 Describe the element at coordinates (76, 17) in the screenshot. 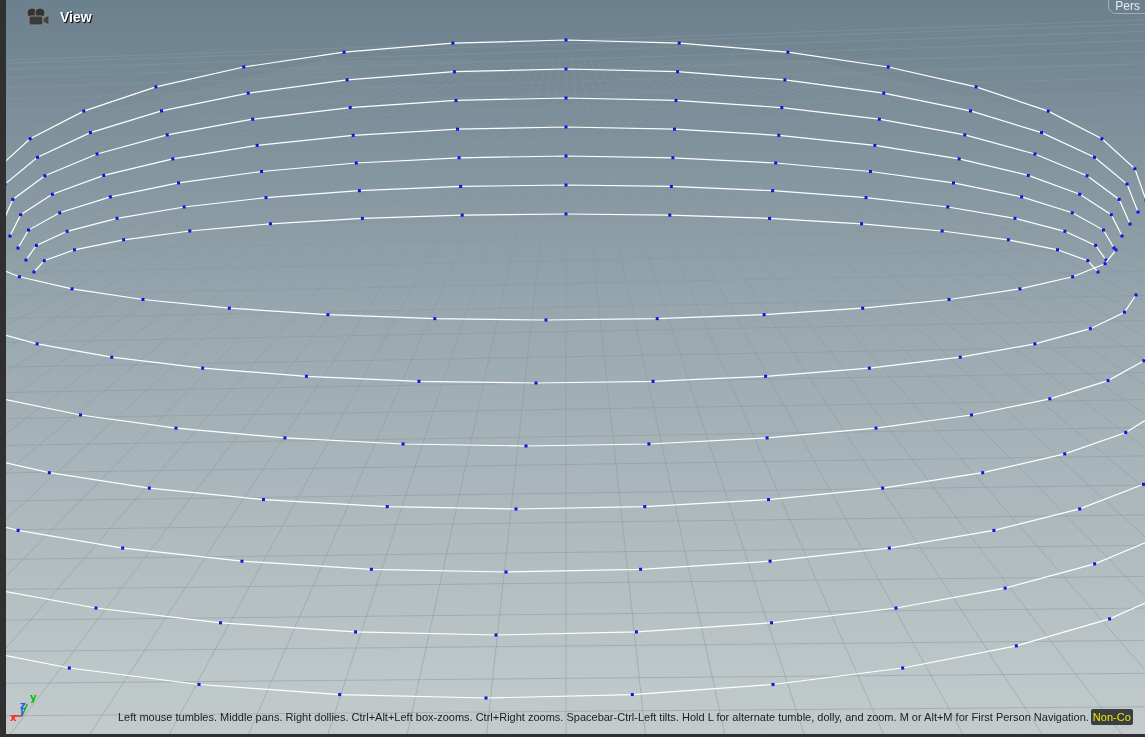

I see `viewport-title: View` at that location.